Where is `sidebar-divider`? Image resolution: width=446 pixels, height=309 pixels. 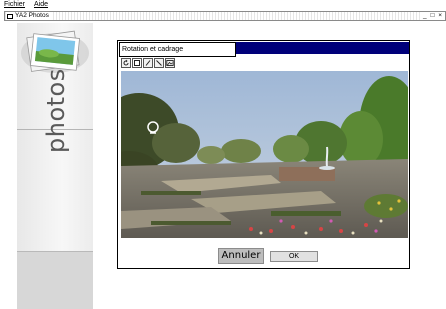
sidebar-divider is located at coordinates (55, 251).